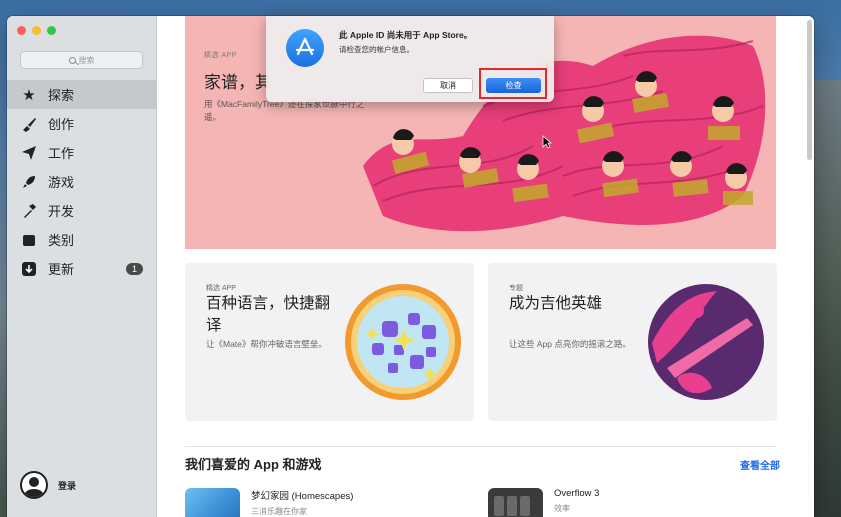 The height and width of the screenshot is (517, 841). I want to click on star-icon: ★, so click(29, 95).